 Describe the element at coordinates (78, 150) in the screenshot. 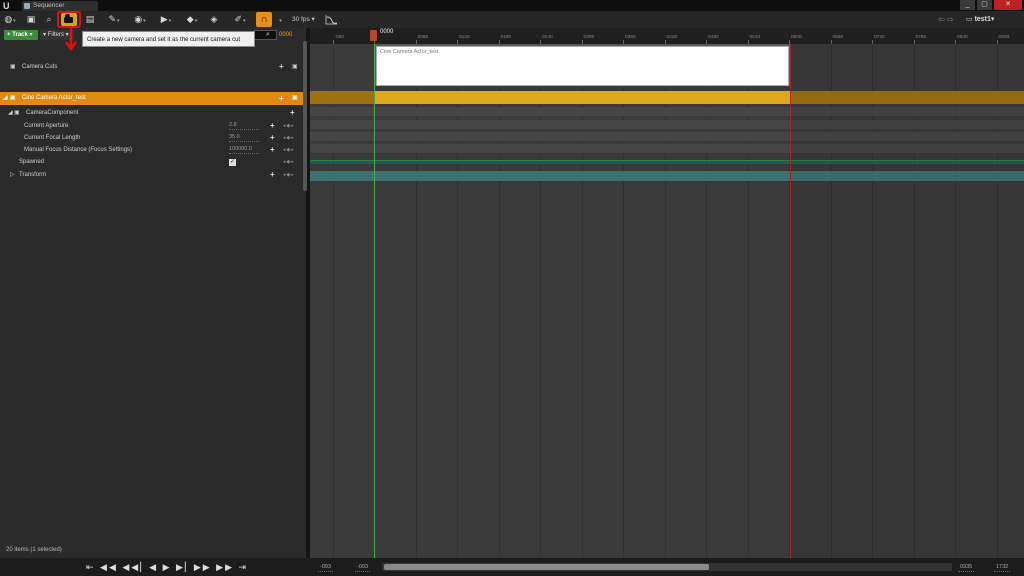

I see `track-label: Manual Focus Distance (Focus Settings)` at that location.